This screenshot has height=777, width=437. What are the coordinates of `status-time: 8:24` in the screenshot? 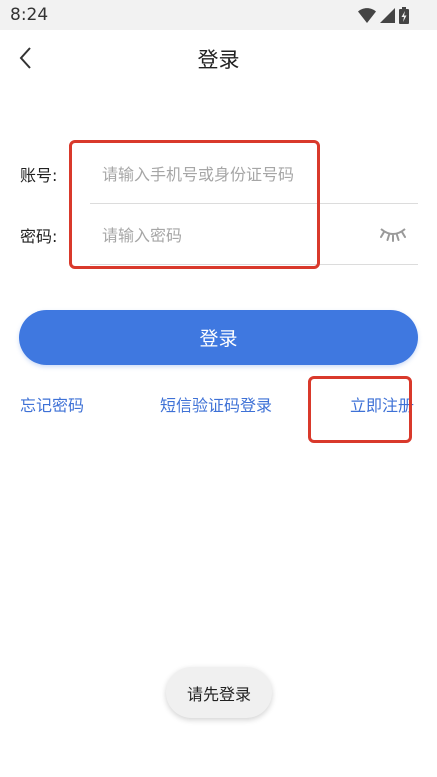 It's located at (29, 15).